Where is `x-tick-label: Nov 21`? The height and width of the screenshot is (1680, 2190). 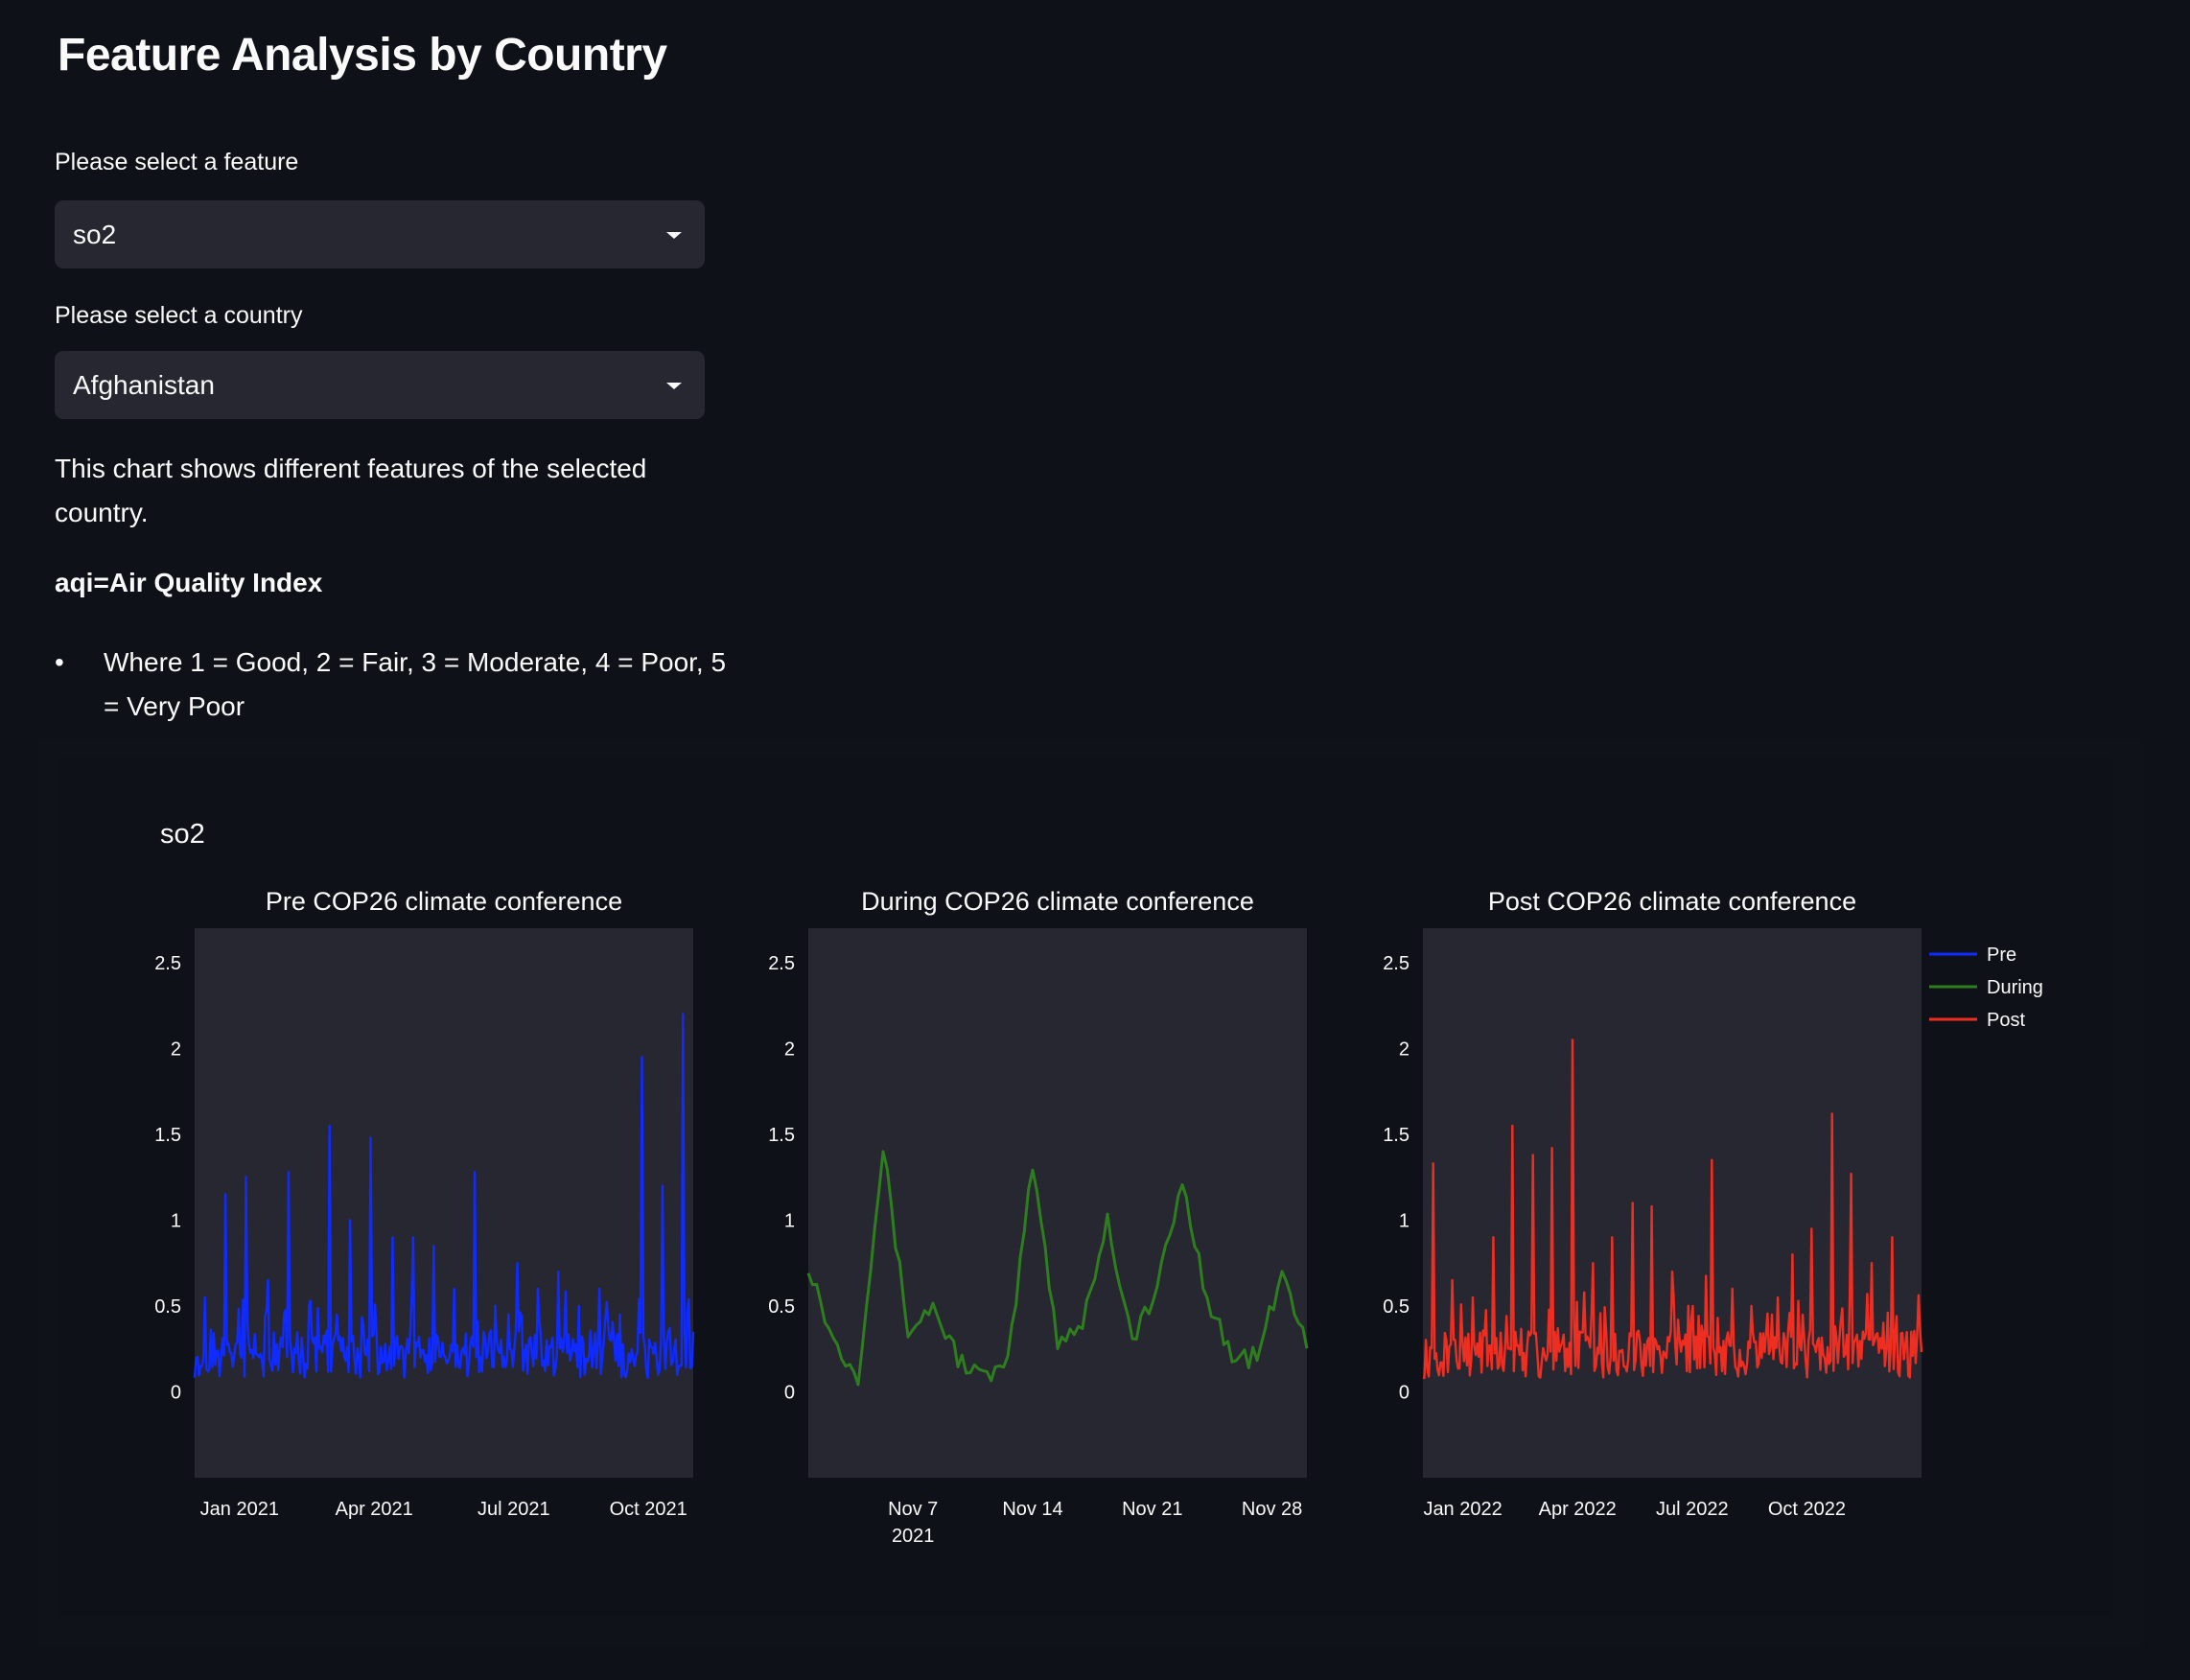 x-tick-label: Nov 21 is located at coordinates (1152, 1509).